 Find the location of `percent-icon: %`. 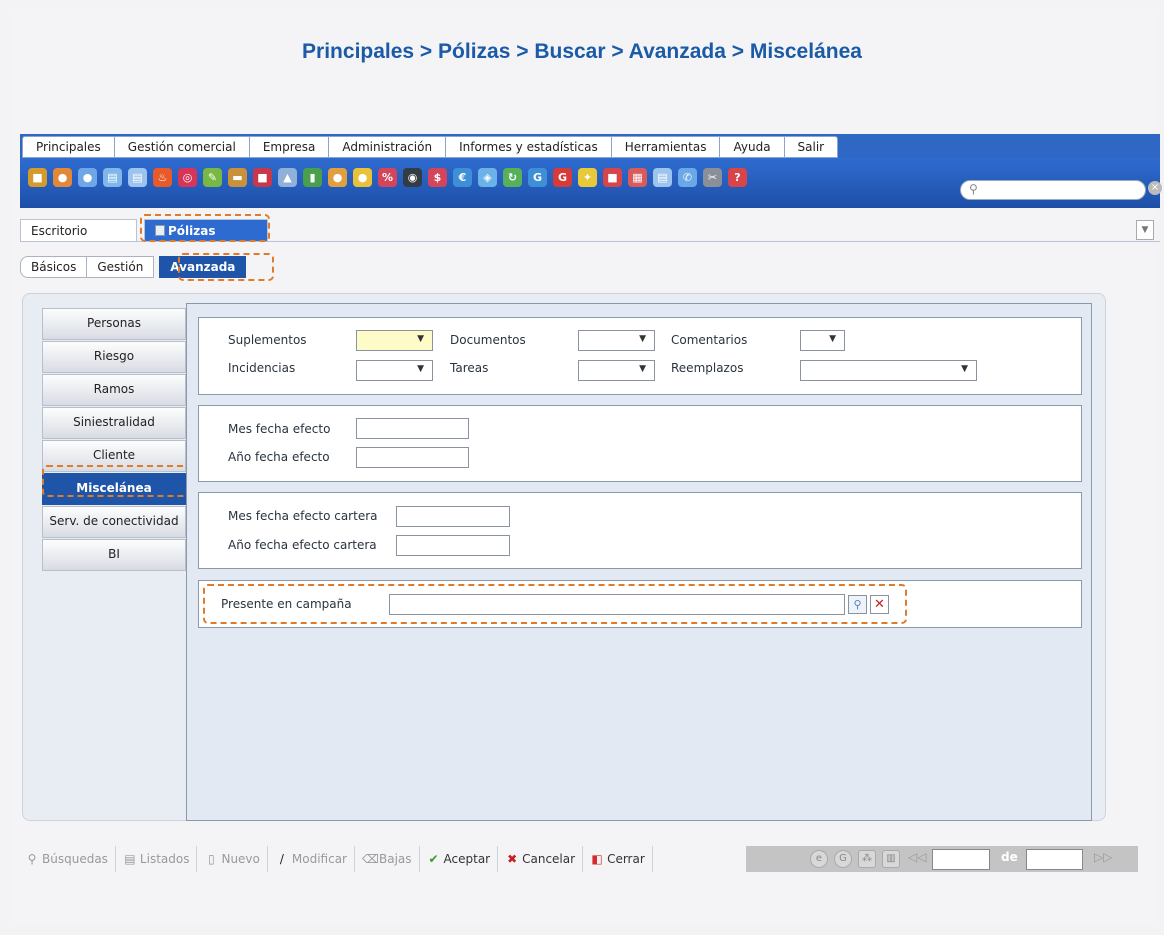

percent-icon: % is located at coordinates (387, 177).